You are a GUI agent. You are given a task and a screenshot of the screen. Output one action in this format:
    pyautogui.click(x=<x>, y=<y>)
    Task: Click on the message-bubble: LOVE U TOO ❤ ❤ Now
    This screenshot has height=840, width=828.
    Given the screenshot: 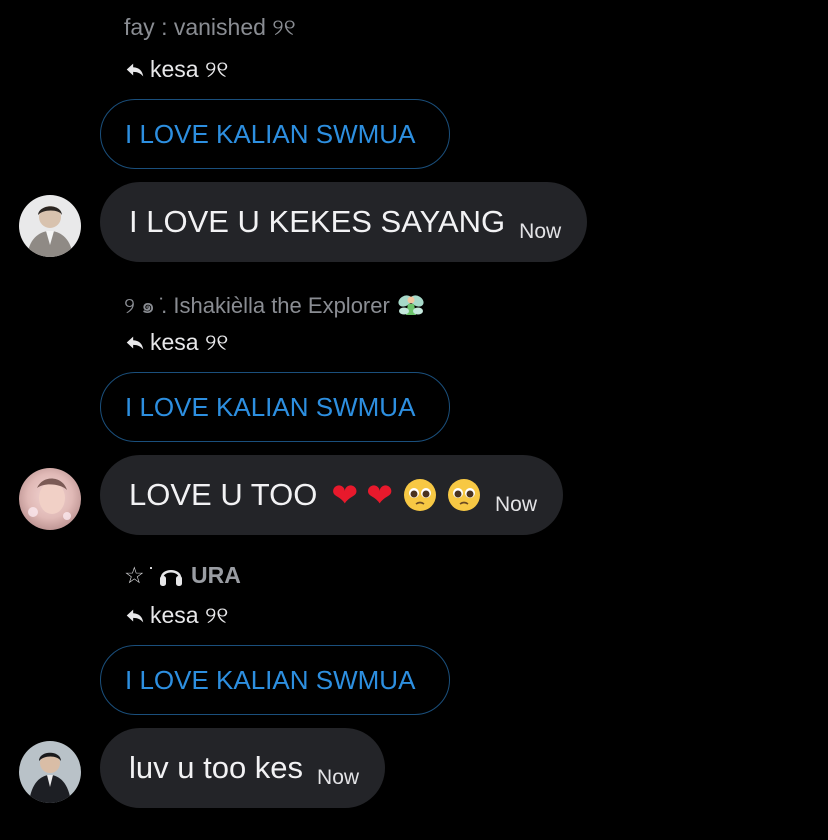 What is the action you would take?
    pyautogui.click(x=332, y=495)
    